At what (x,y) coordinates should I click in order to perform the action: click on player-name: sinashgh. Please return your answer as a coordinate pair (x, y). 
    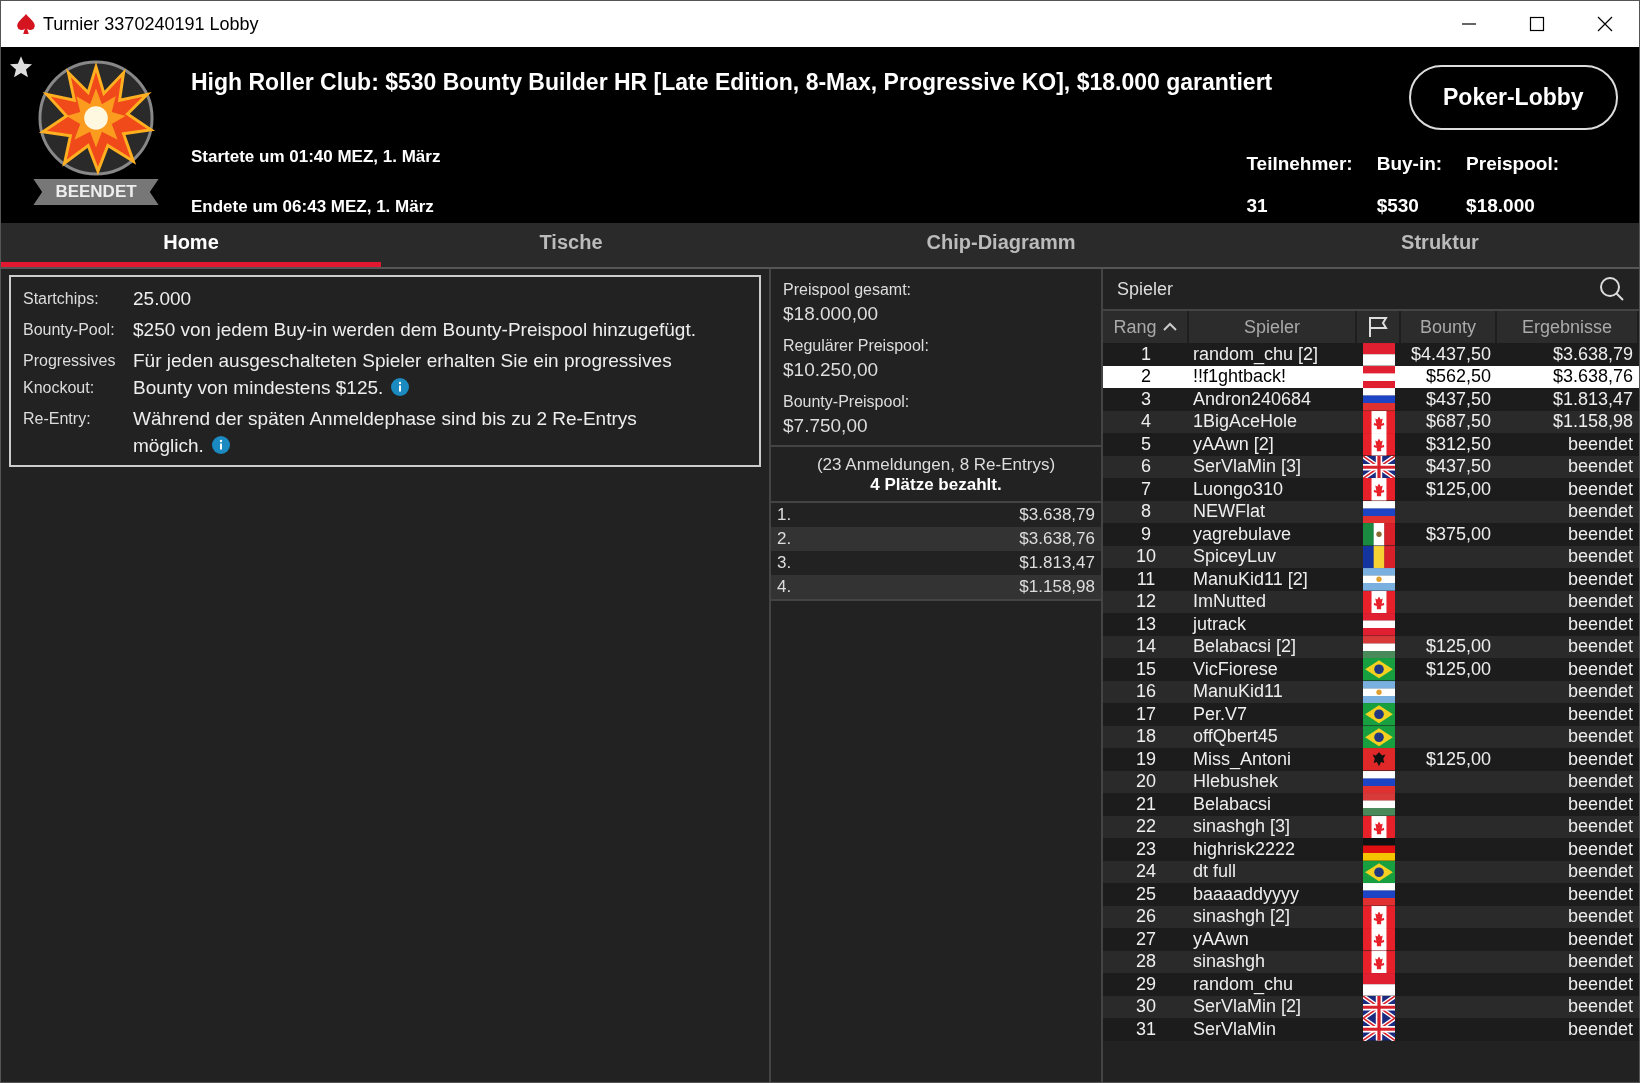
    Looking at the image, I should click on (1229, 962).